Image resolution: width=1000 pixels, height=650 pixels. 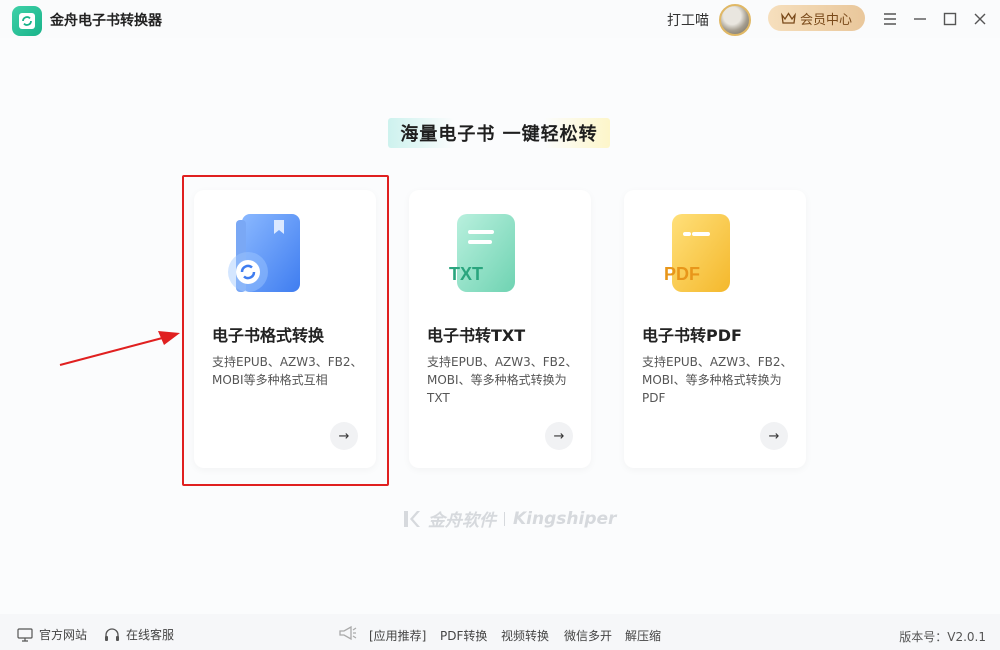 I want to click on brand-name-cn: 金舟软件, so click(x=462, y=521).